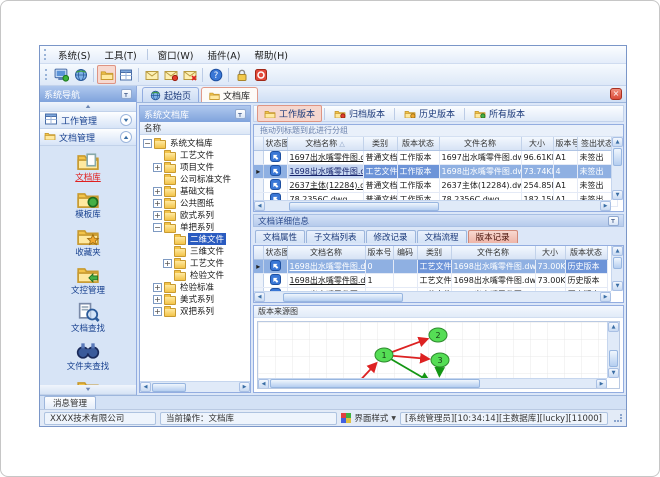 Image resolution: width=660 pixels, height=477 pixels. I want to click on tree-node-基础文档: 基础文档, so click(195, 191).